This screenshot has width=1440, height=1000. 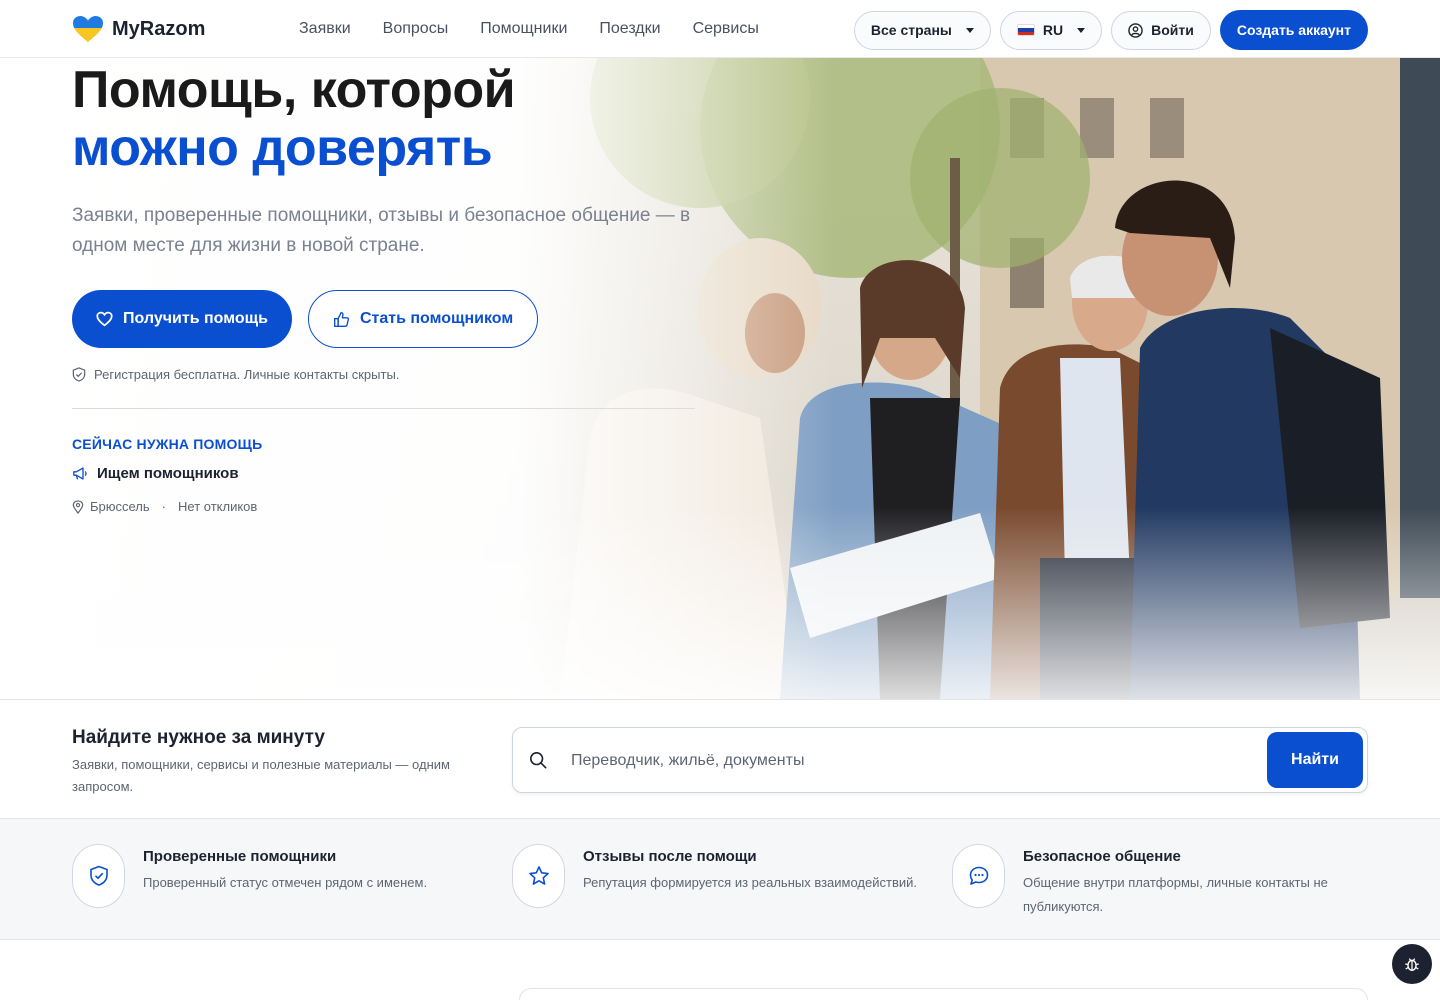 I want to click on bug-report-button, so click(x=1412, y=964).